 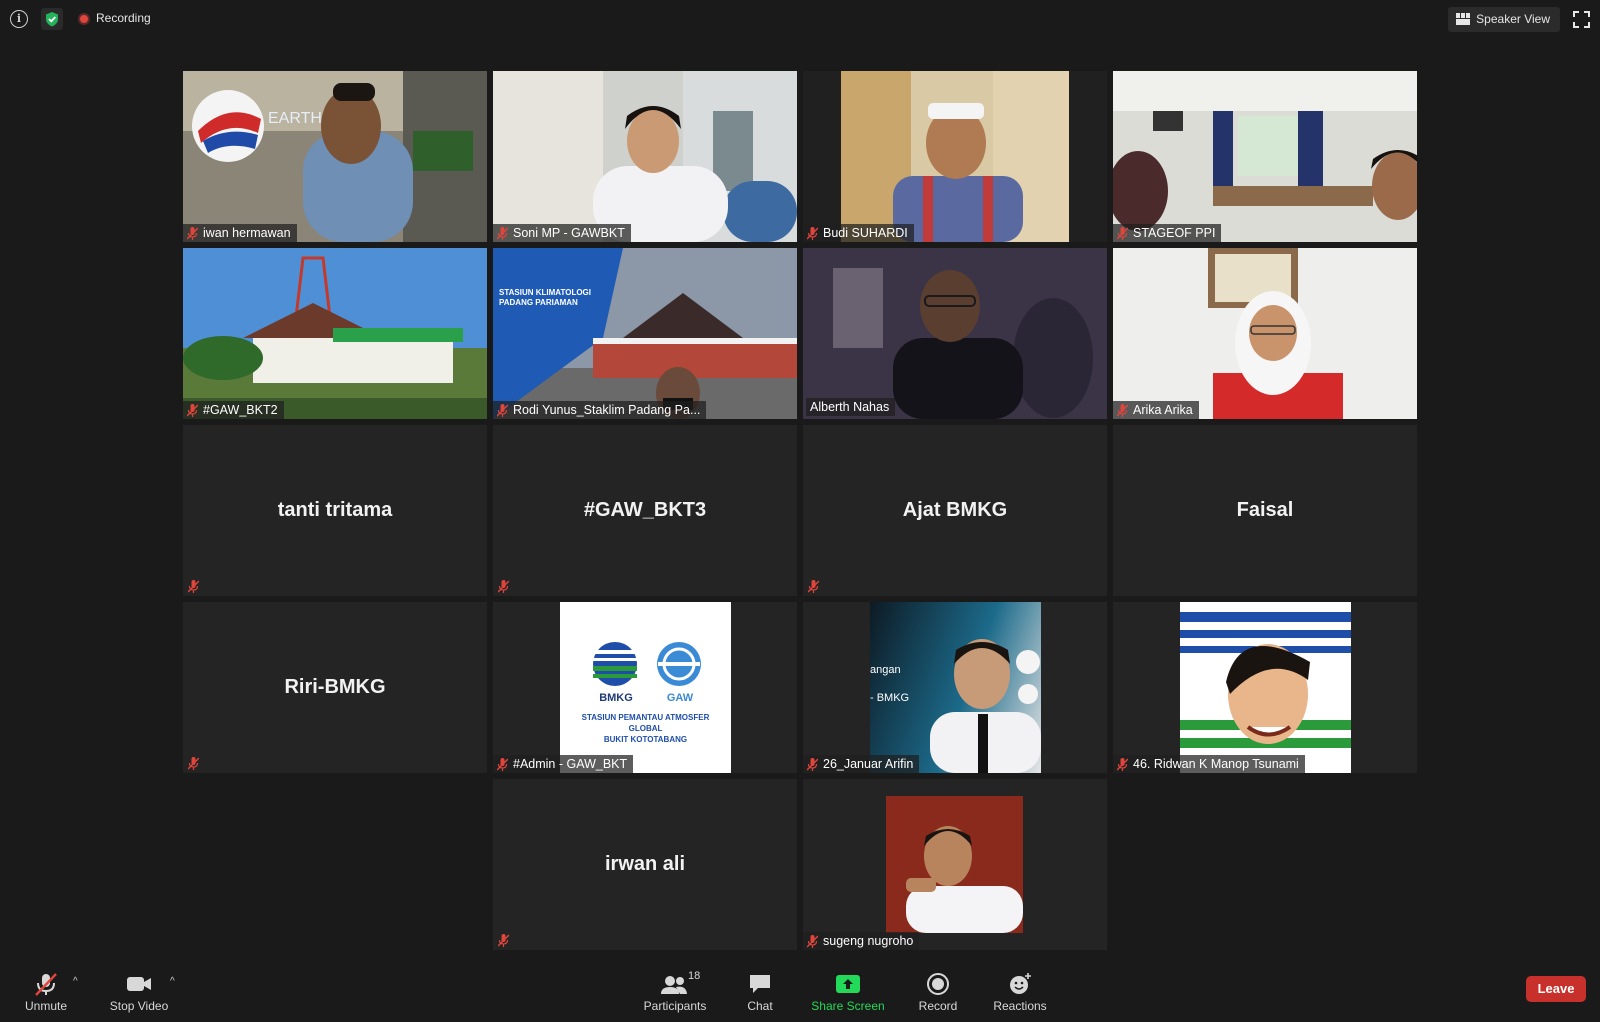 I want to click on participant-name: #Admin - GAW_BKT, so click(x=570, y=764).